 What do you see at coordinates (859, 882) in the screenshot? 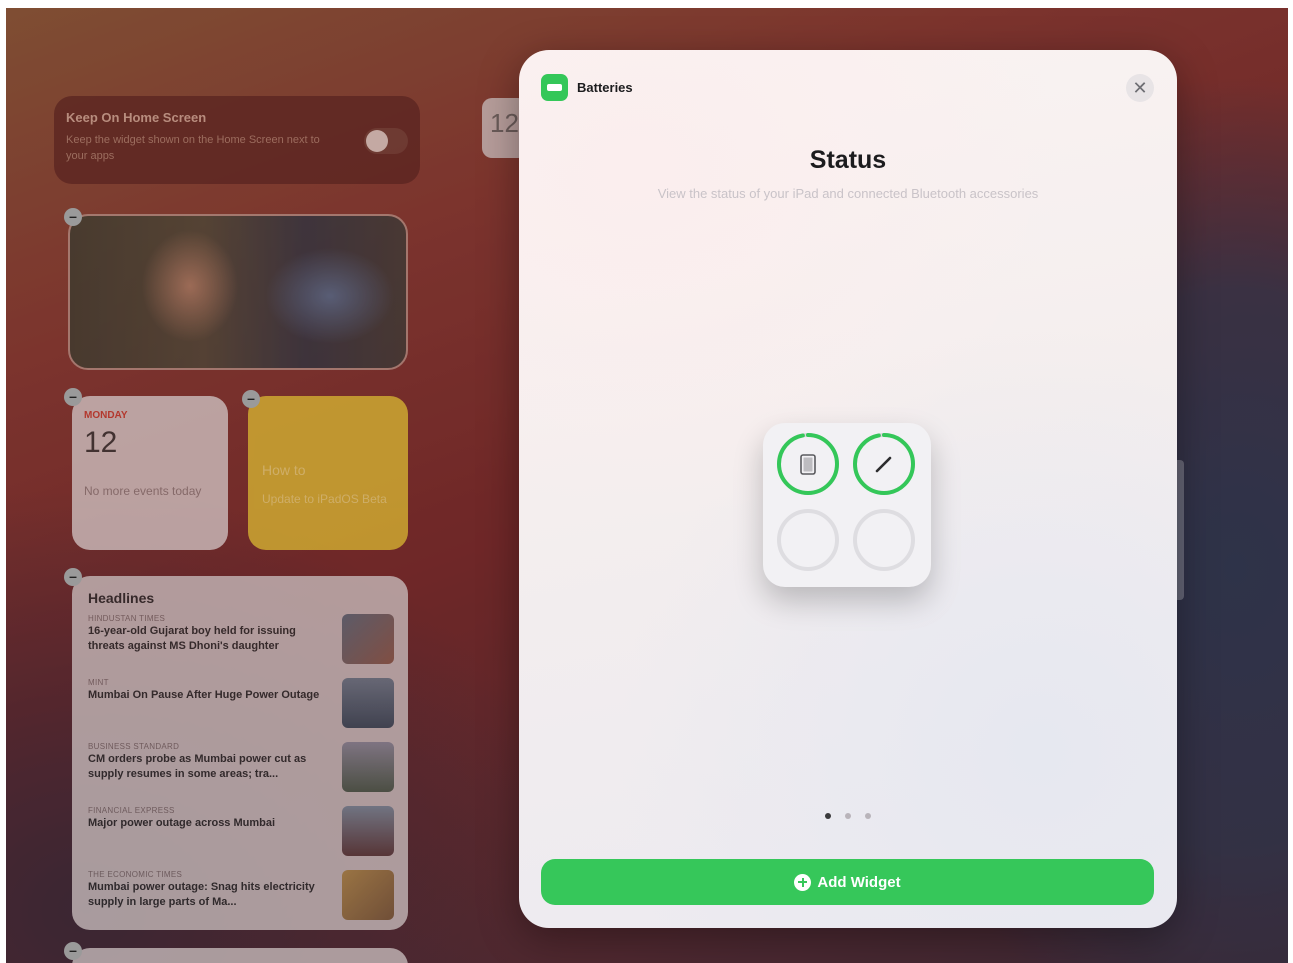
I see `add-widget-label: Add Widget` at bounding box center [859, 882].